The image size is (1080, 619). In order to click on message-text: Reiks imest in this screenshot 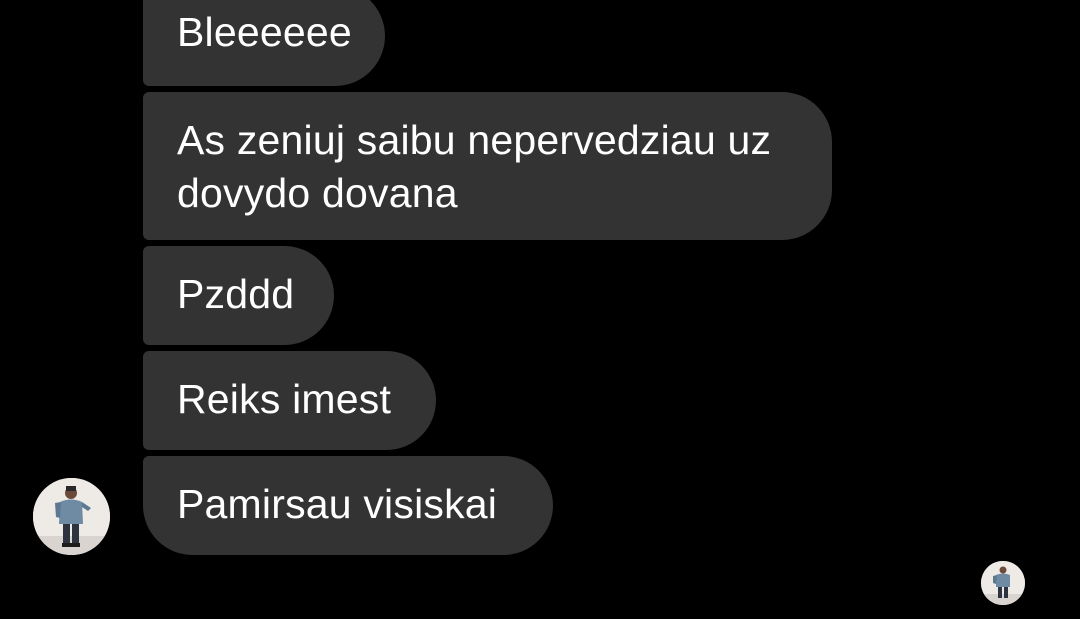, I will do `click(284, 399)`.